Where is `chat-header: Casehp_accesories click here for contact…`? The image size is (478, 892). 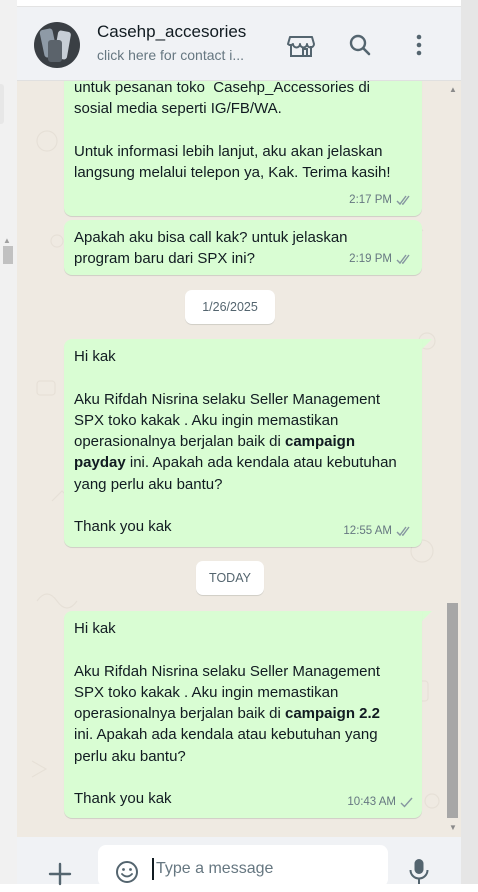 chat-header: Casehp_accesories click here for contact… is located at coordinates (239, 44).